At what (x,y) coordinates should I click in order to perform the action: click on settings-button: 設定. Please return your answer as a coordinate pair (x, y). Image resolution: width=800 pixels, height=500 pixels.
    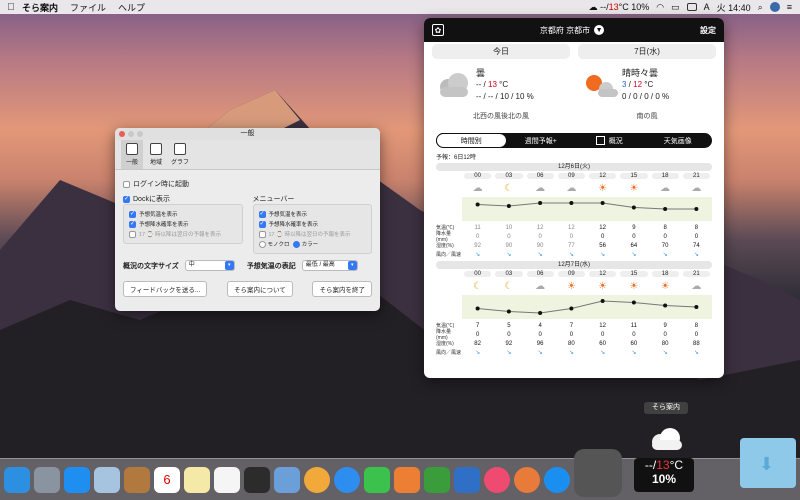
    Looking at the image, I should click on (708, 30).